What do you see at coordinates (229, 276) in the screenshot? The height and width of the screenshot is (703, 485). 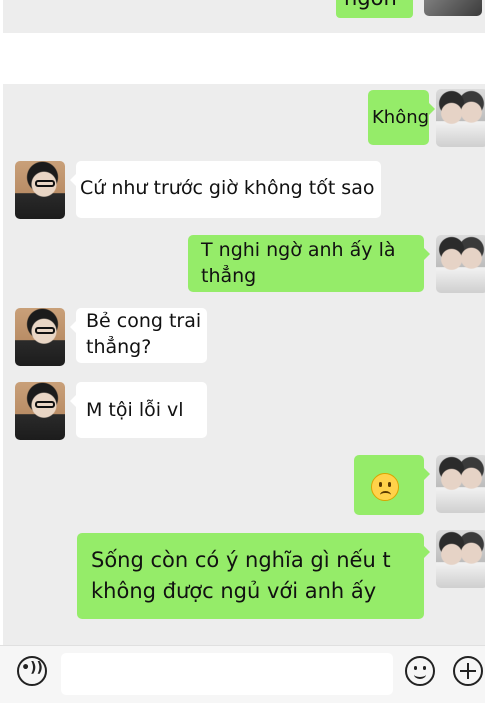 I see `message-line: thẳng` at bounding box center [229, 276].